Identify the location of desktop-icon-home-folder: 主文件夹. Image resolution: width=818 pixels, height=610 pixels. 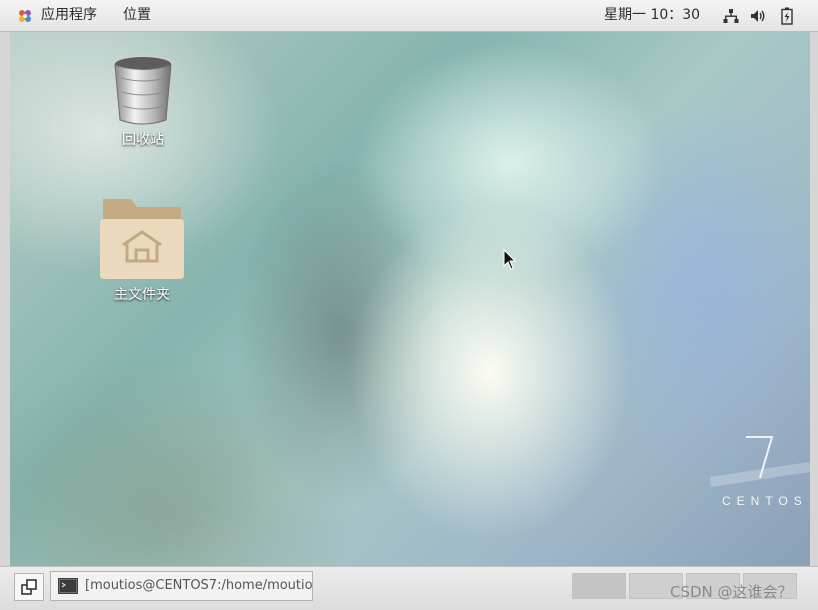
(142, 250).